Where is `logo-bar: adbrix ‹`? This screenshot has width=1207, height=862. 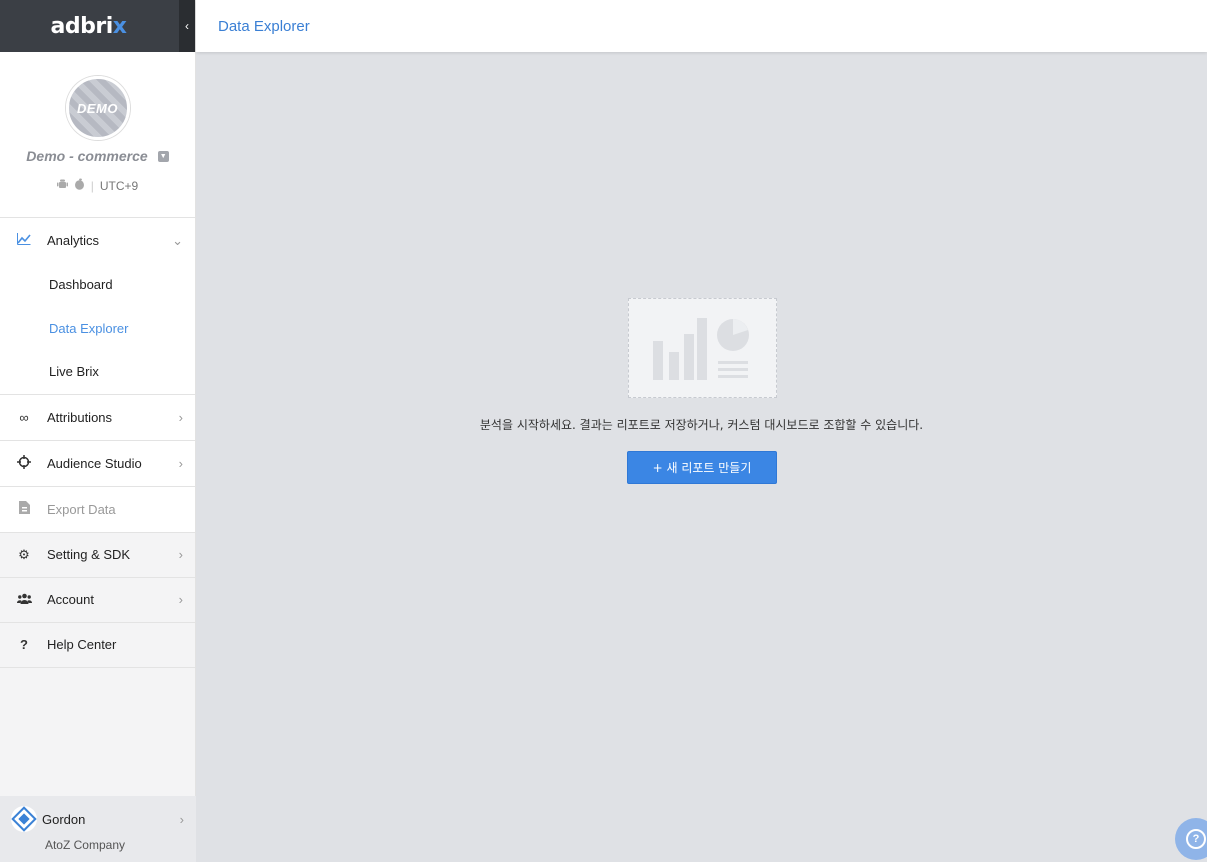
logo-bar: adbrix ‹ is located at coordinates (97, 26).